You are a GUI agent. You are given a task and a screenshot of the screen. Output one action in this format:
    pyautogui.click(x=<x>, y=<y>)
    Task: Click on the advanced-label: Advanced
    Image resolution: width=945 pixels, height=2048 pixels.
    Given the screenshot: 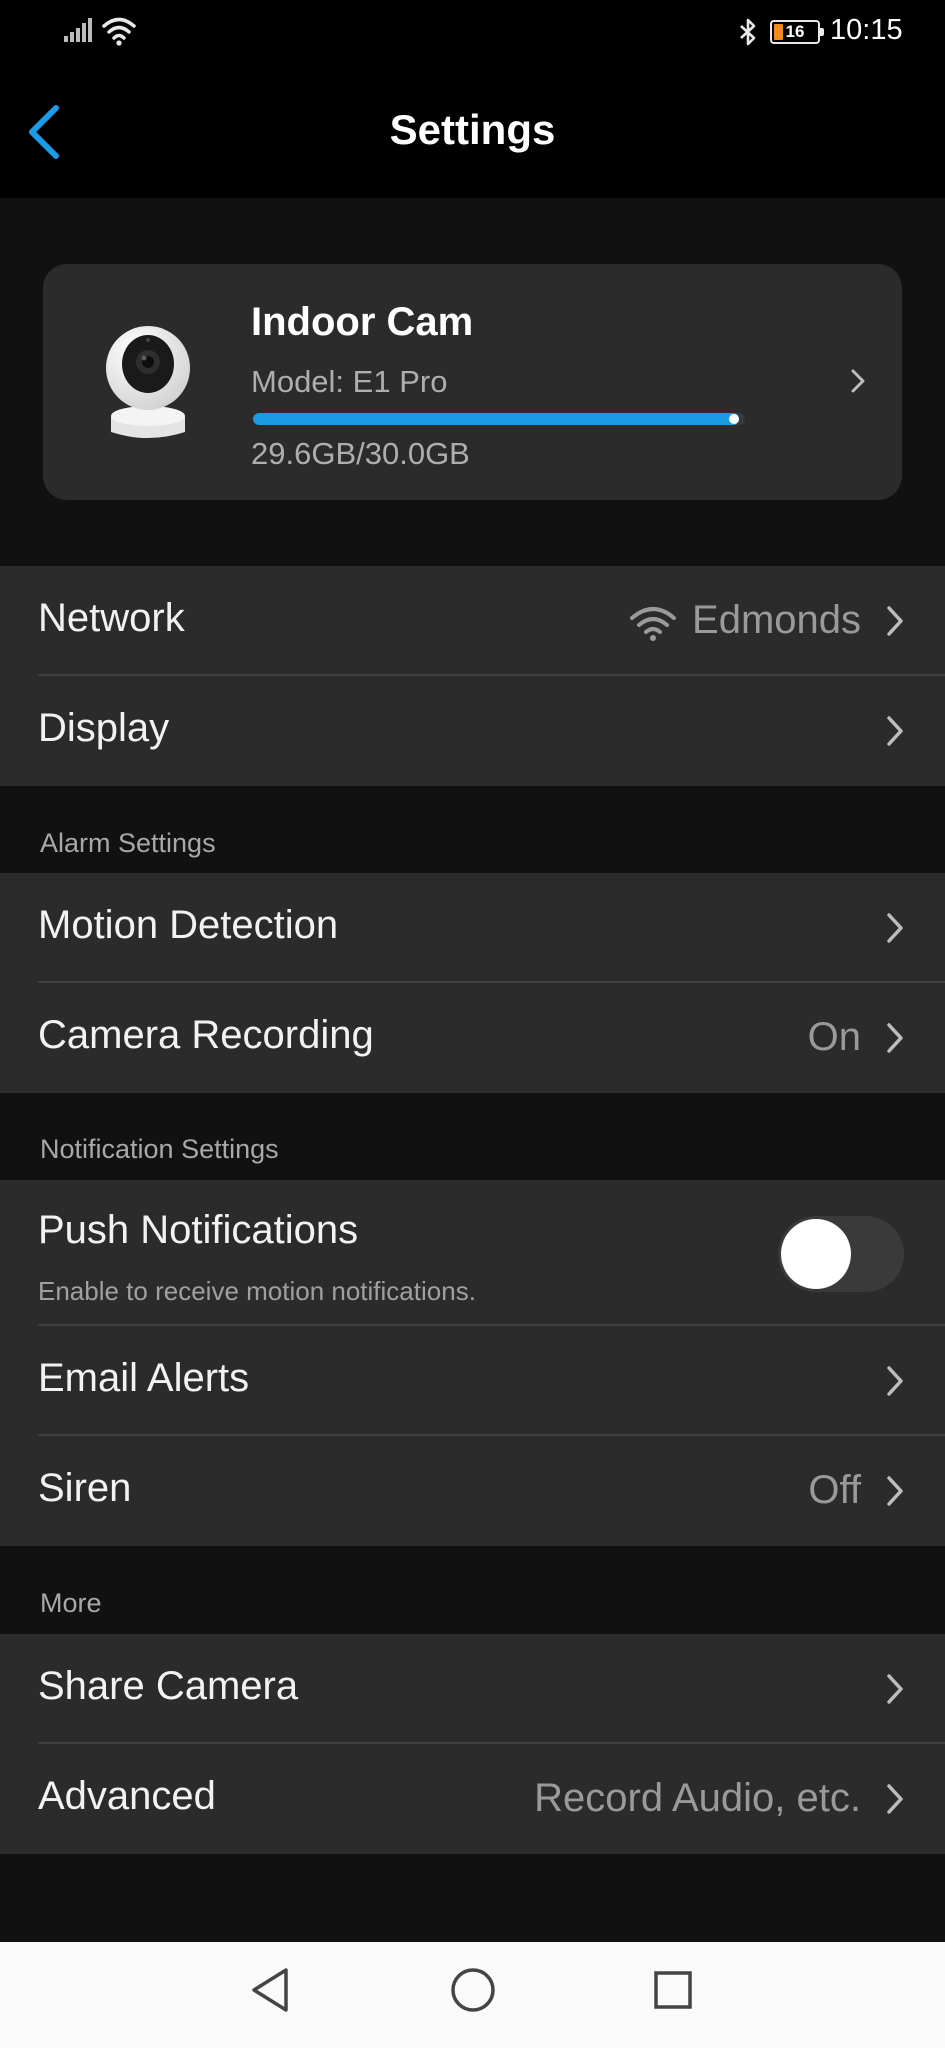 What is the action you would take?
    pyautogui.click(x=127, y=1796)
    